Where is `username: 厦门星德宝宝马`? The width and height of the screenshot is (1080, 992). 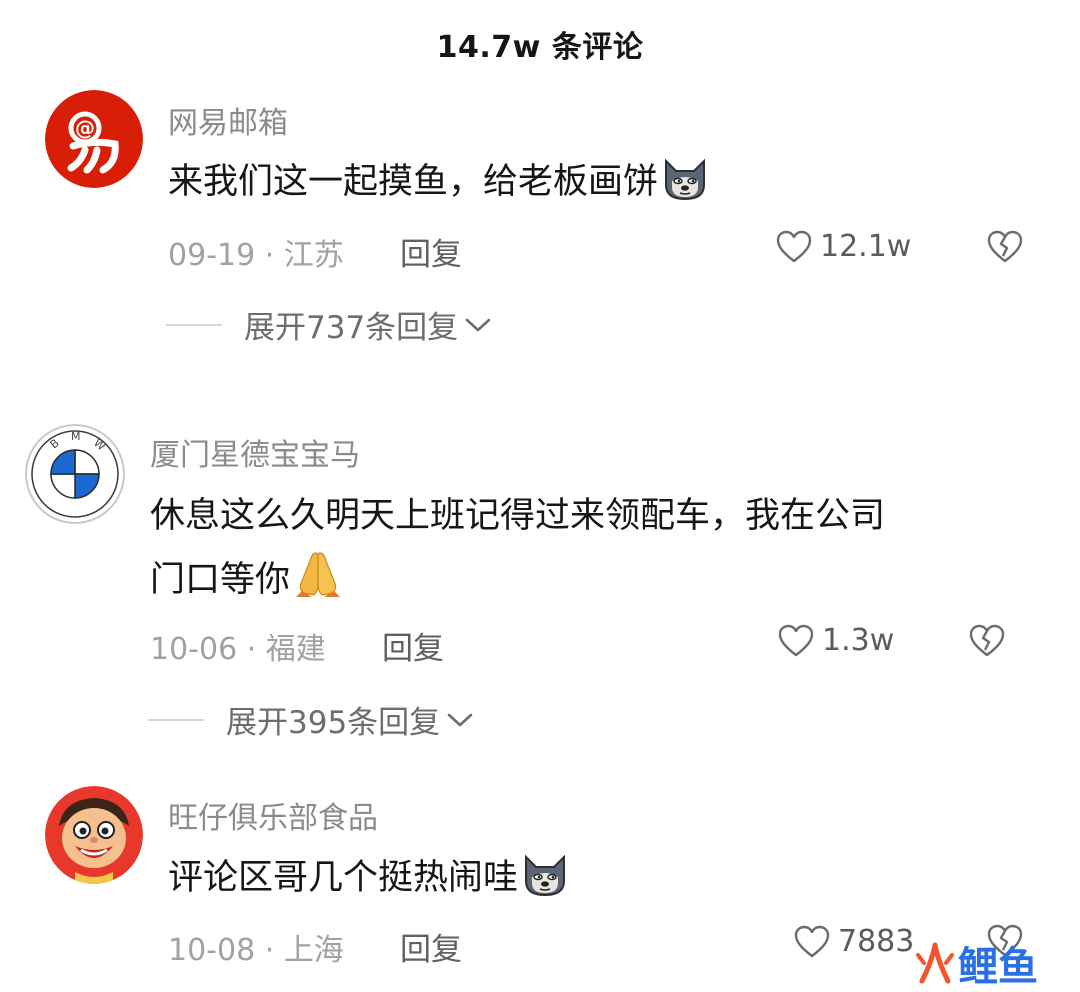 username: 厦门星德宝宝马 is located at coordinates (255, 452).